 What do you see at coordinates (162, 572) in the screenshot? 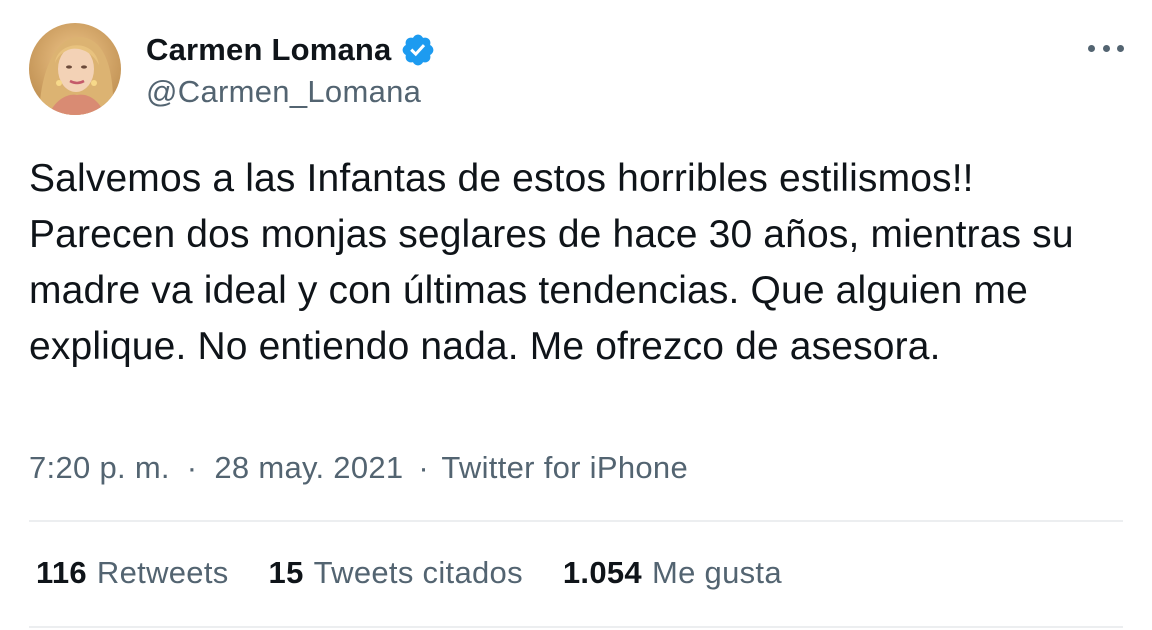
I see `stat-label: Retweets` at bounding box center [162, 572].